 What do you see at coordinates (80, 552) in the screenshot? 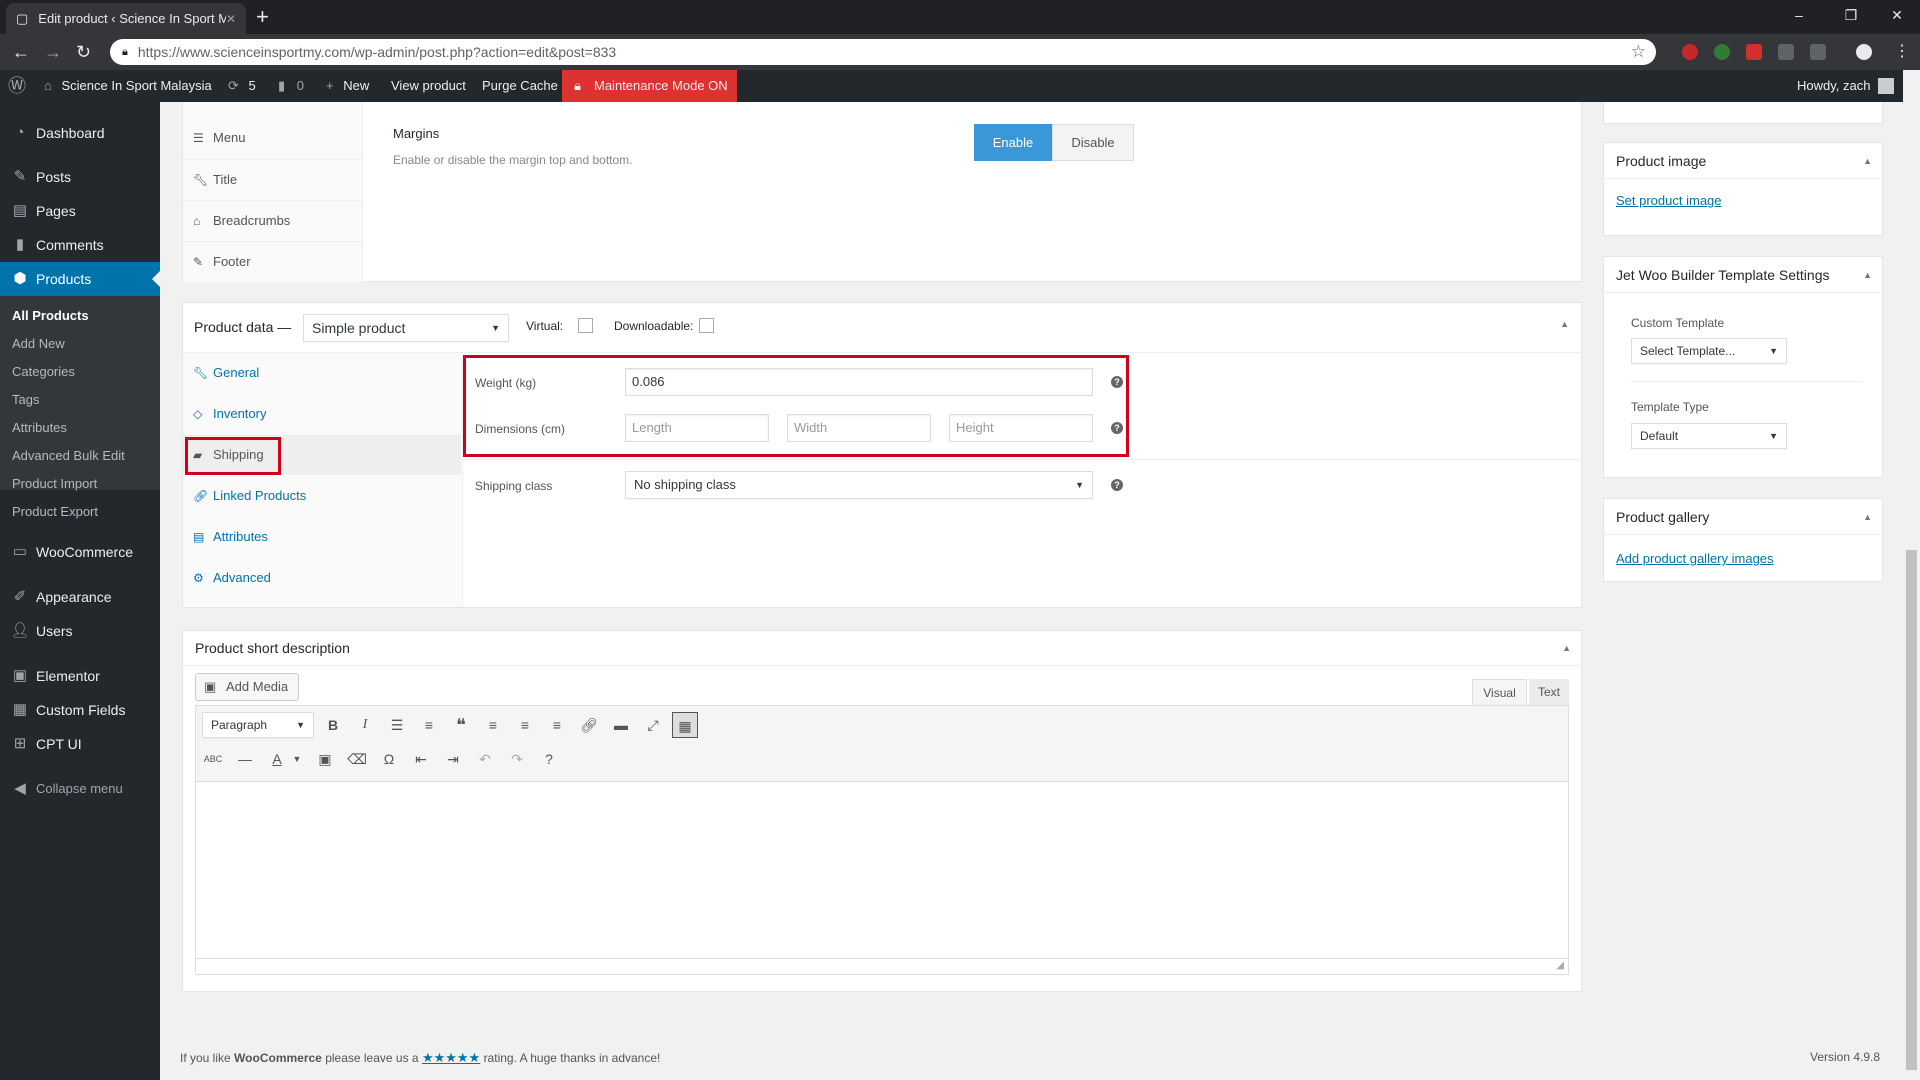
I see `sidebar-item-woocommerce: ▭ WooCommerce` at bounding box center [80, 552].